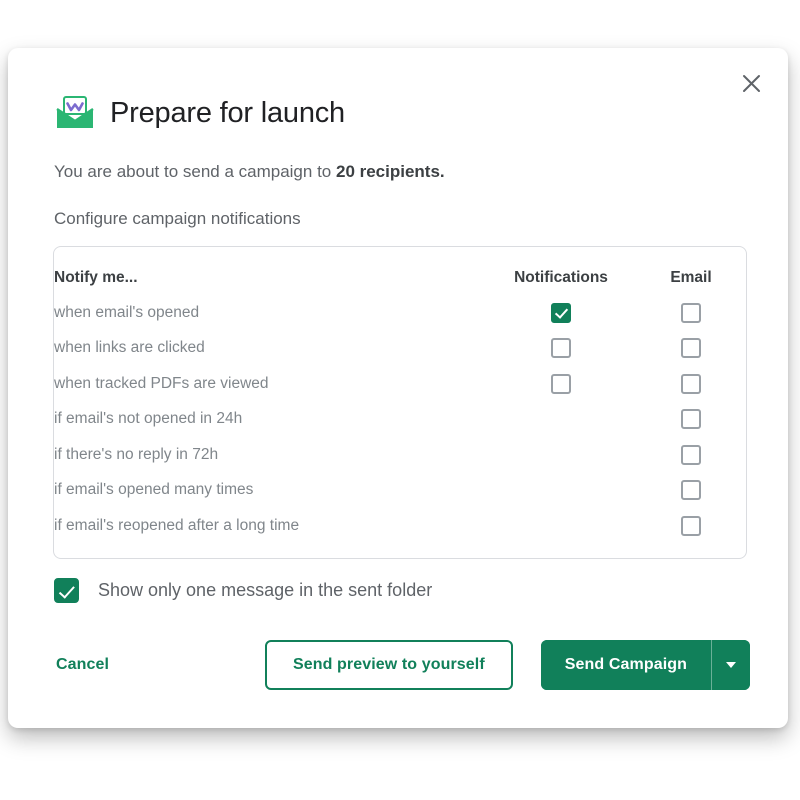  Describe the element at coordinates (177, 525) in the screenshot. I see `row-label: if email's reopened after a long time` at that location.